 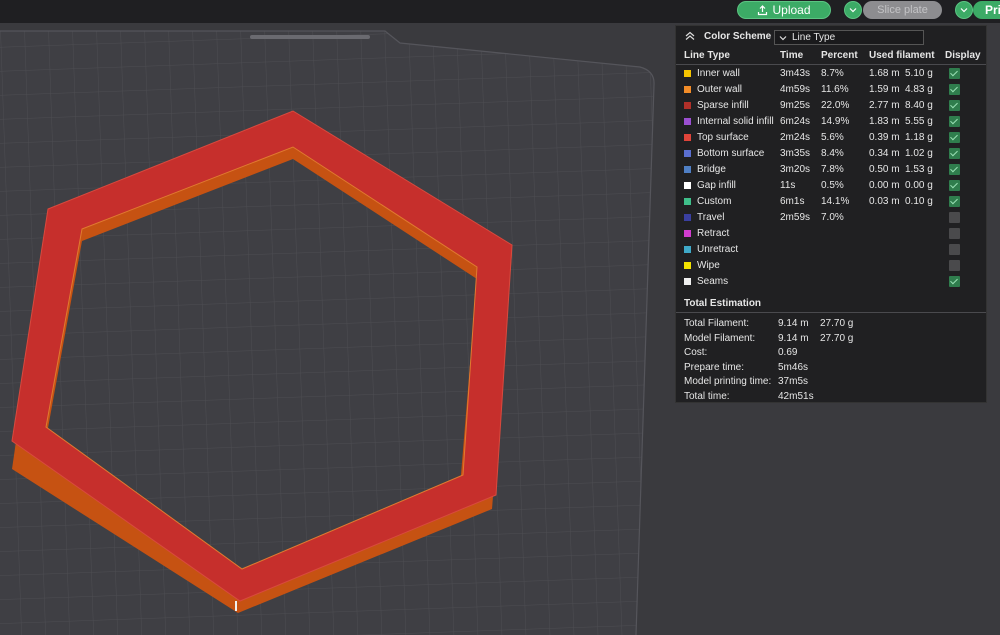 I want to click on line-type-percent: 22.0%, so click(x=835, y=105).